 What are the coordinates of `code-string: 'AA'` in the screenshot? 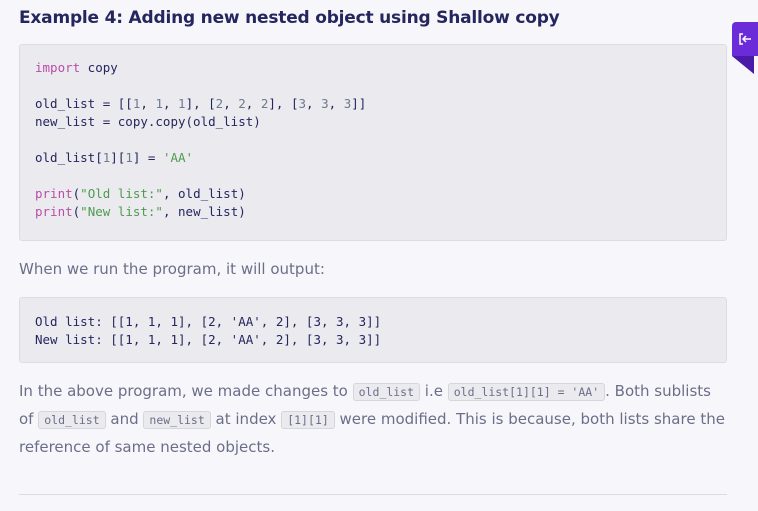 It's located at (178, 157).